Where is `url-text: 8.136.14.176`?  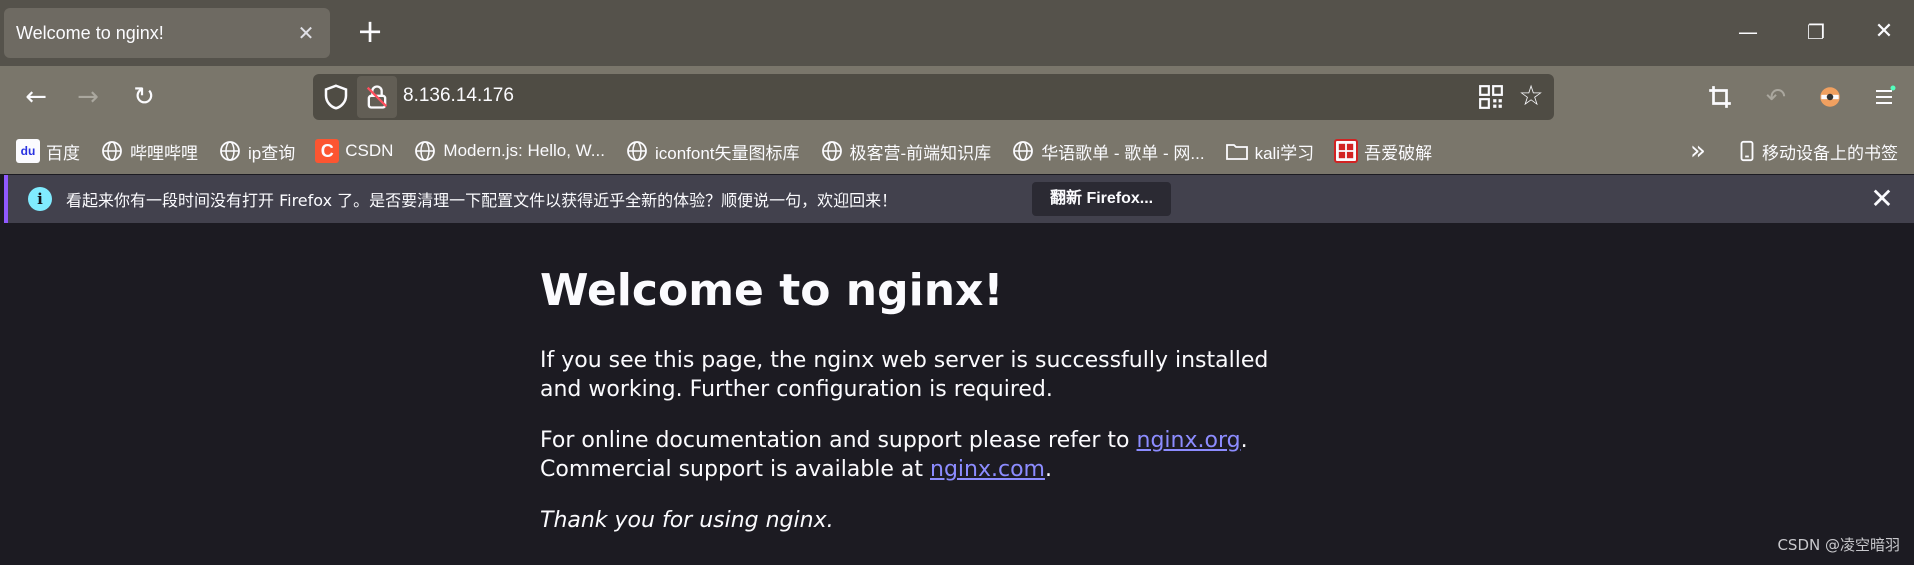 url-text: 8.136.14.176 is located at coordinates (458, 96).